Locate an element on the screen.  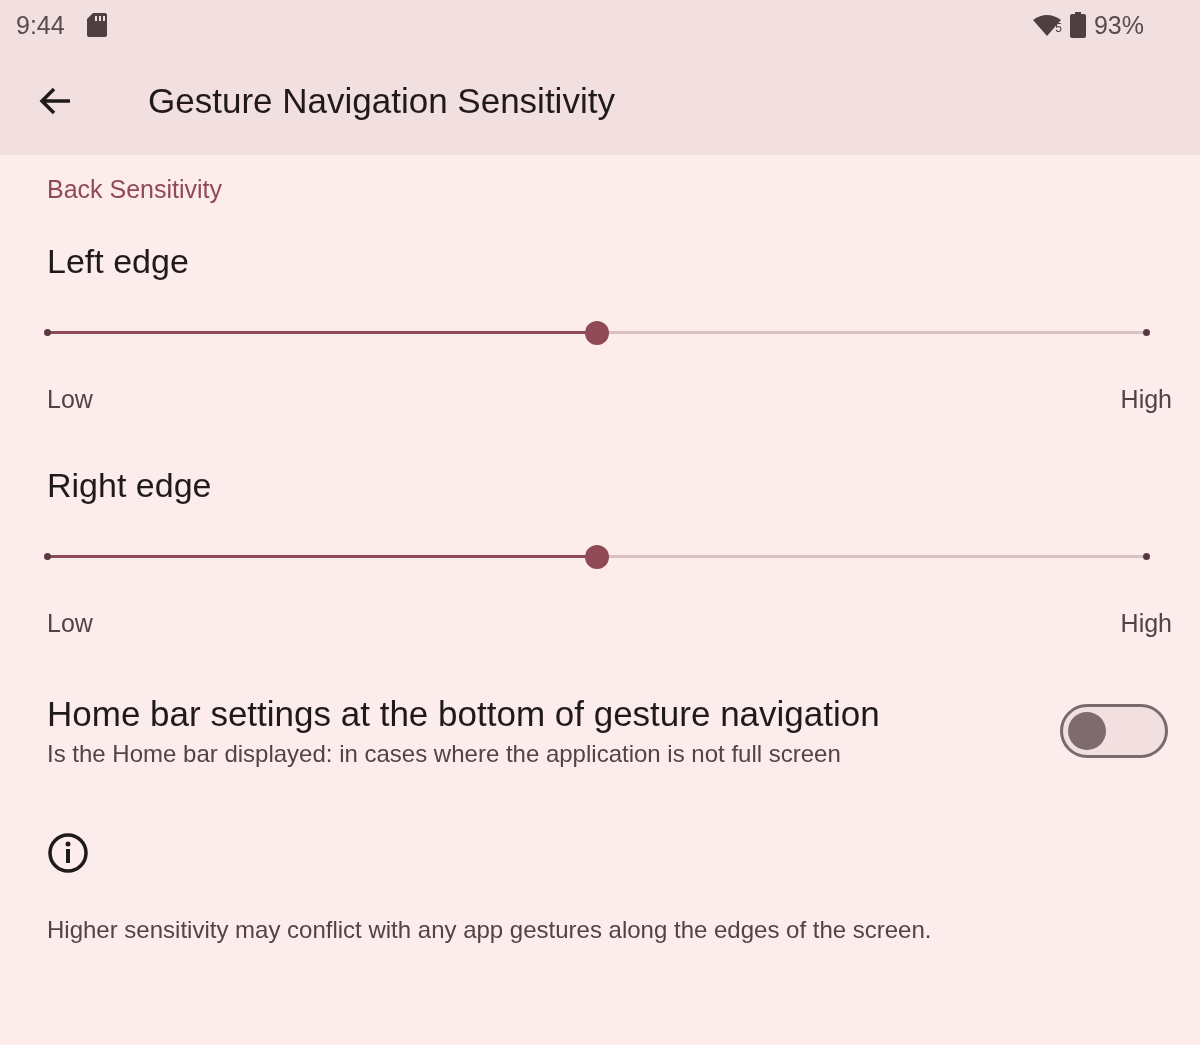
battery-icon is located at coordinates (1077, 25).